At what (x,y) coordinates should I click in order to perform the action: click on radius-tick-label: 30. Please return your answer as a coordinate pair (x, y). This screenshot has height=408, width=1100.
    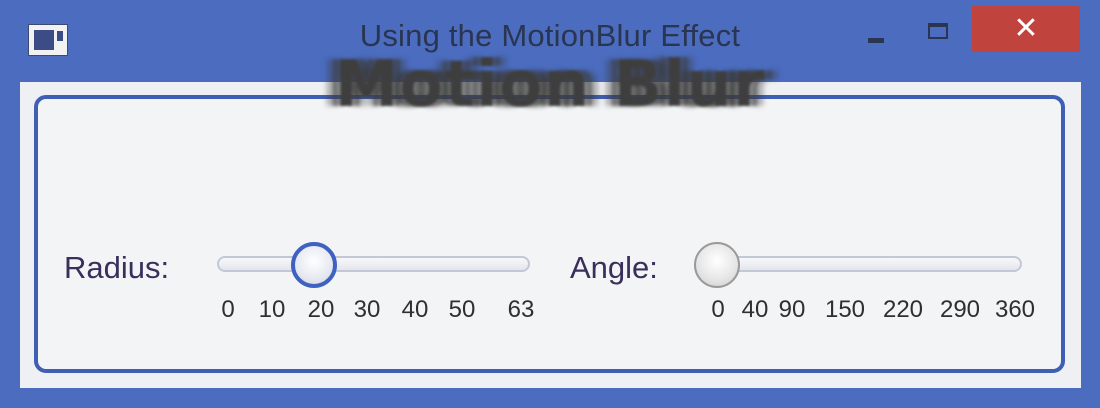
    Looking at the image, I should click on (367, 309).